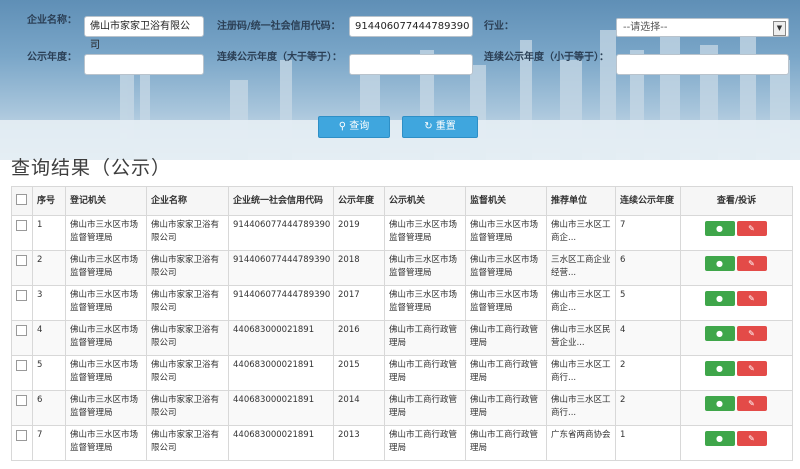 Image resolution: width=800 pixels, height=469 pixels. I want to click on consec-lt-label: 连续公示年度（小于等于）：, so click(546, 57).